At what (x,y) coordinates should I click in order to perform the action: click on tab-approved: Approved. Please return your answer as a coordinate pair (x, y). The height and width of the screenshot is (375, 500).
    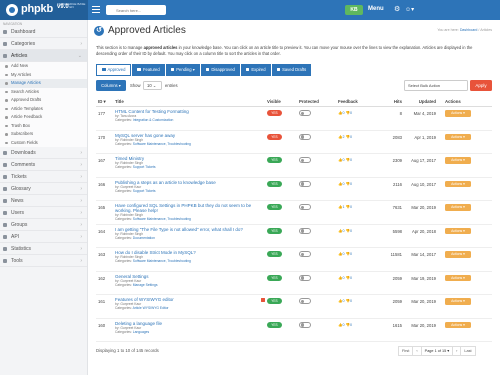
    Looking at the image, I should click on (114, 70).